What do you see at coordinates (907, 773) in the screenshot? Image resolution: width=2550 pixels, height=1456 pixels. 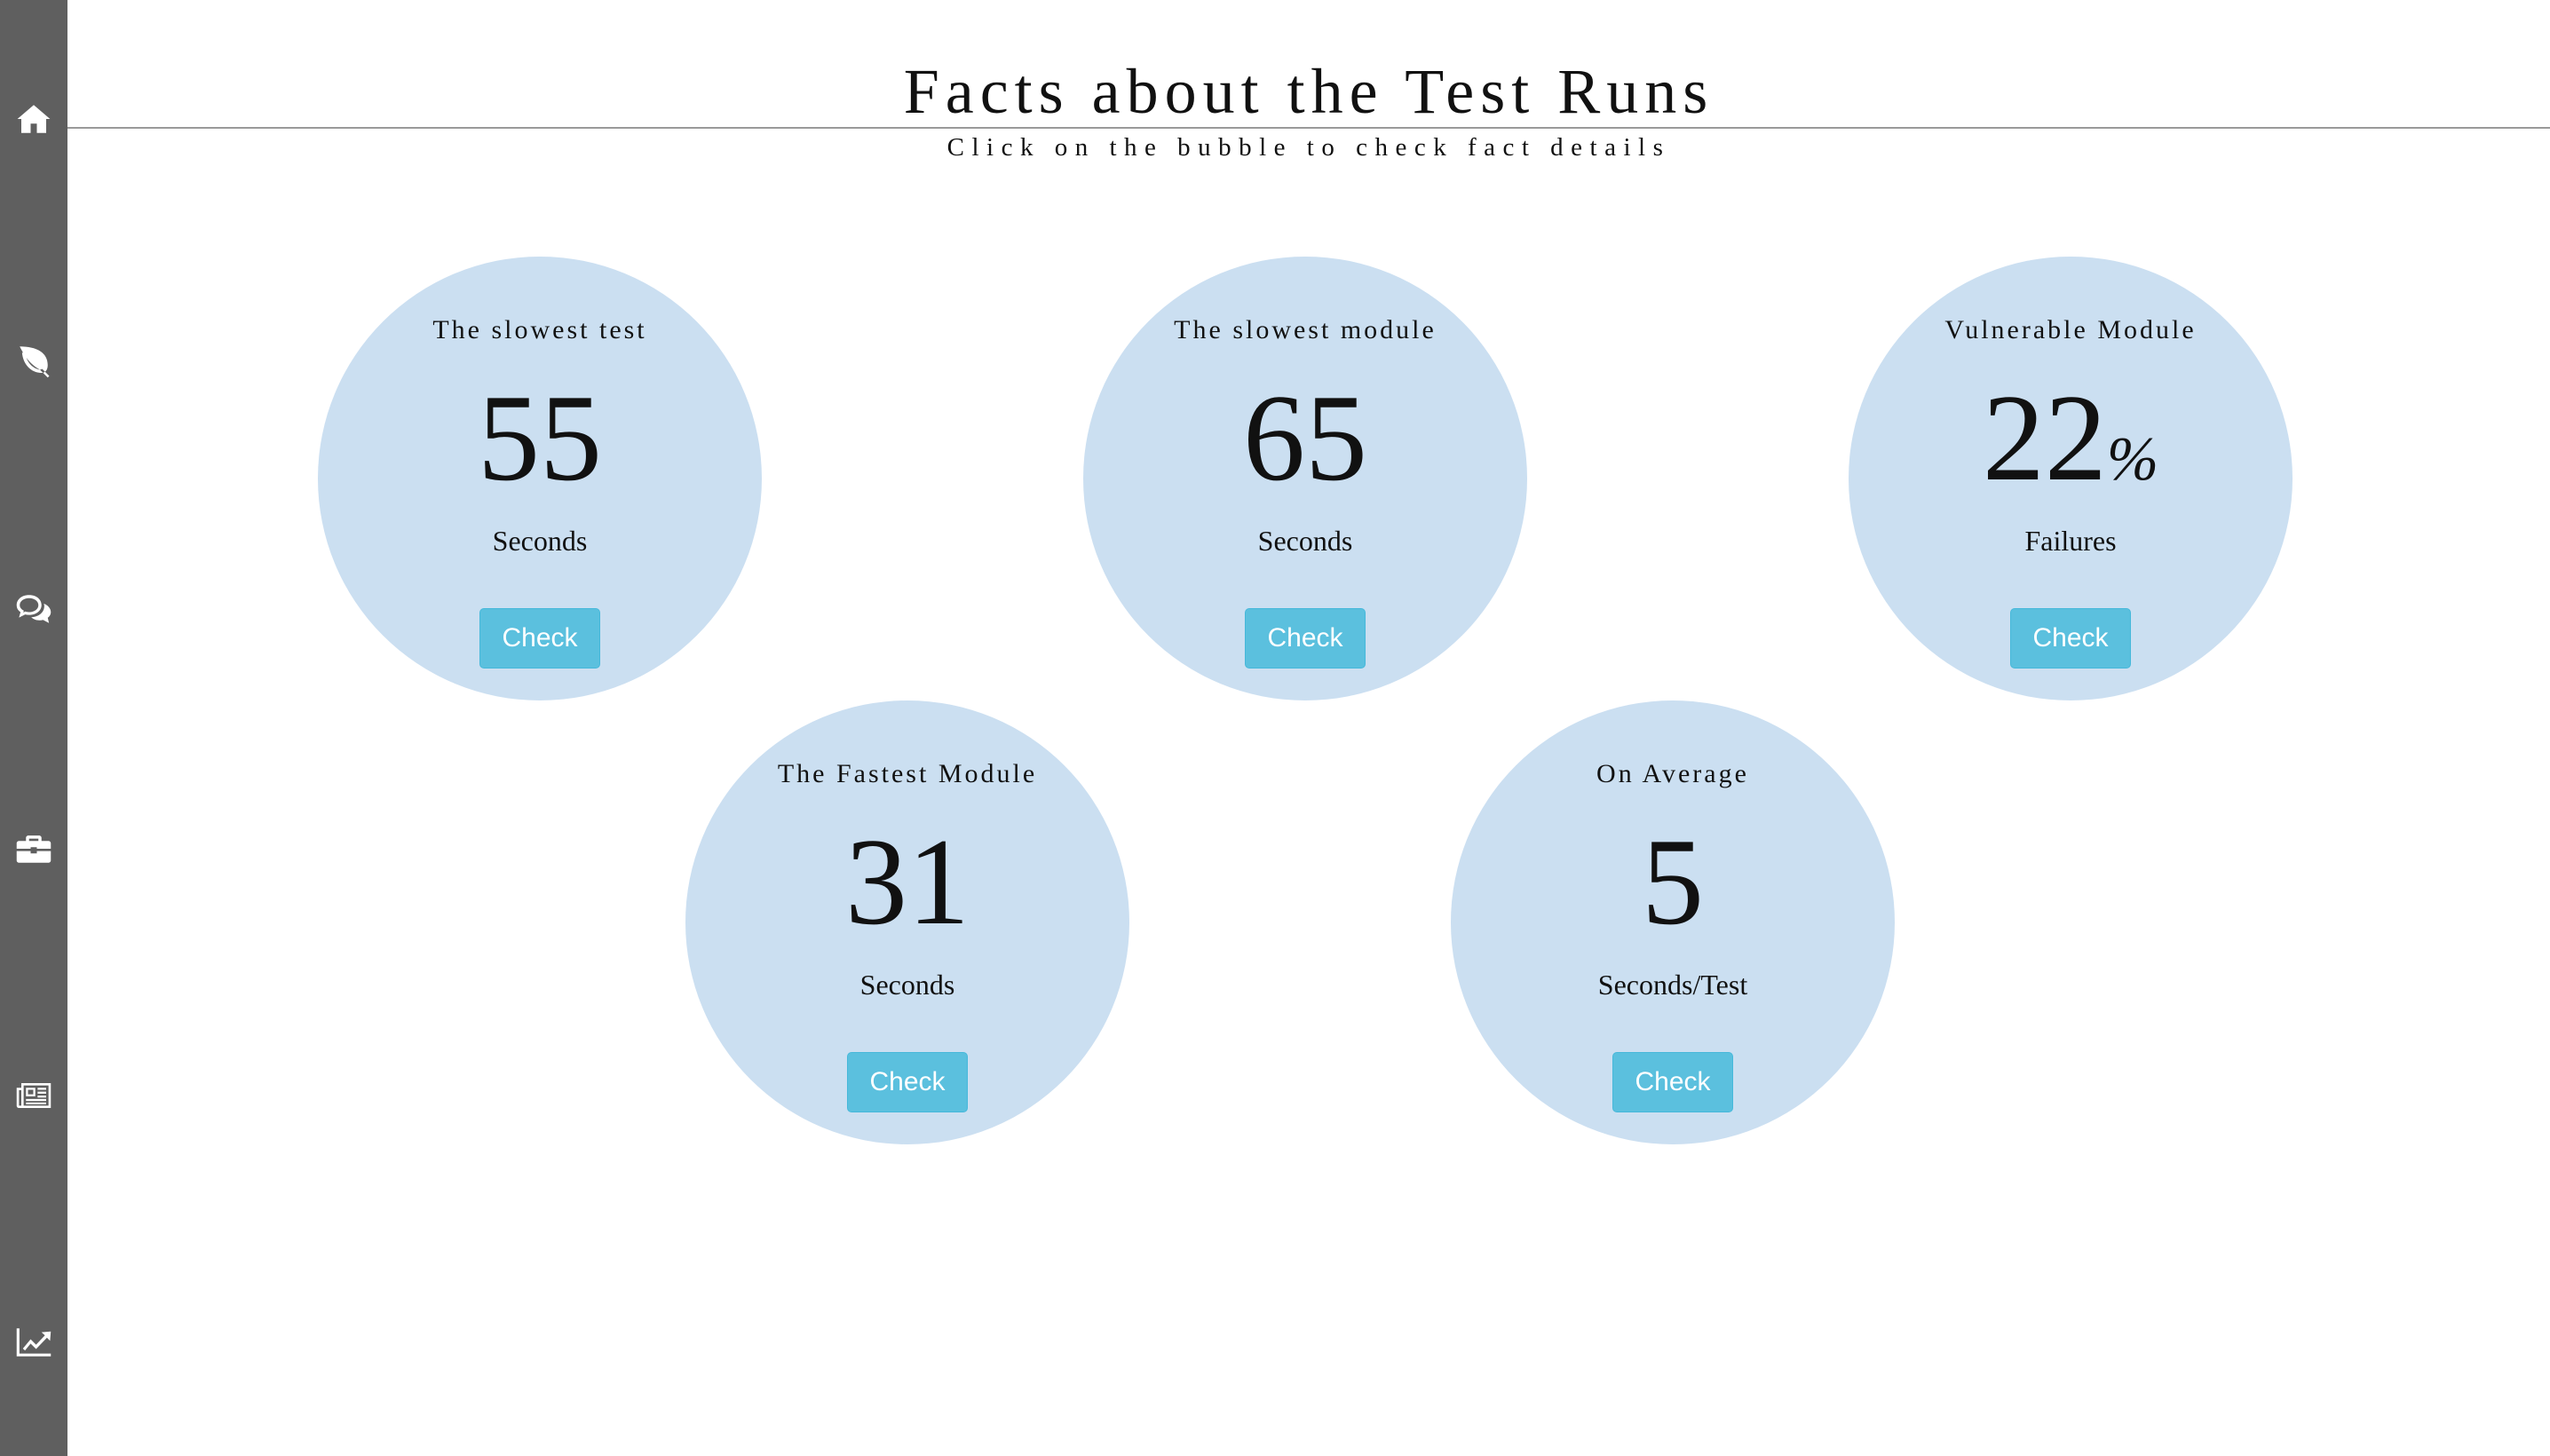 I see `fact-title: The Fastest Module` at bounding box center [907, 773].